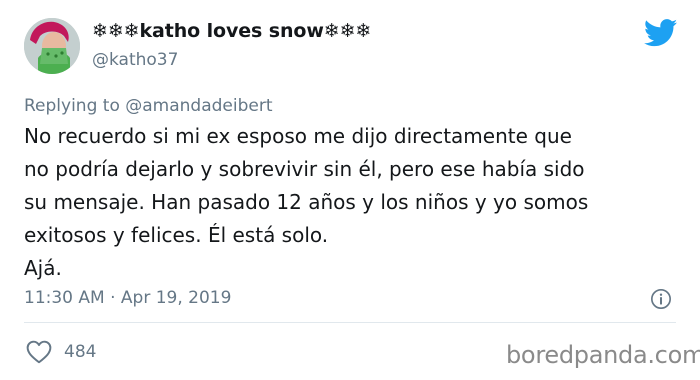 Image resolution: width=700 pixels, height=380 pixels. I want to click on replying-to: Replying to @amandadeibert, so click(148, 106).